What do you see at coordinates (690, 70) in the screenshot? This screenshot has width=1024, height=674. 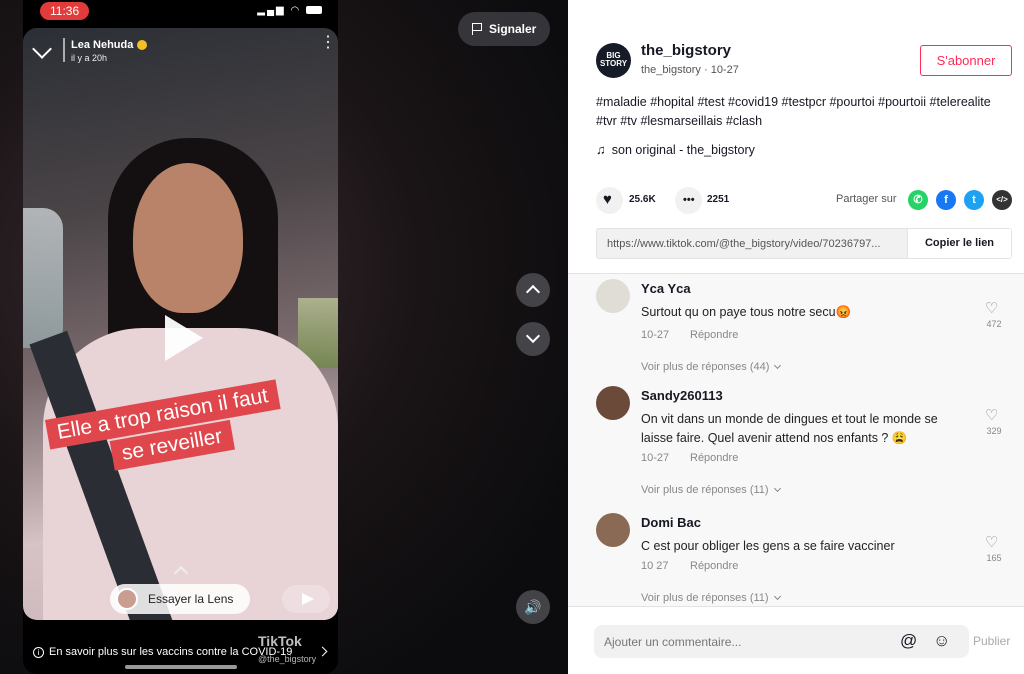 I see `author-subline: the_bigstory · 10-27` at bounding box center [690, 70].